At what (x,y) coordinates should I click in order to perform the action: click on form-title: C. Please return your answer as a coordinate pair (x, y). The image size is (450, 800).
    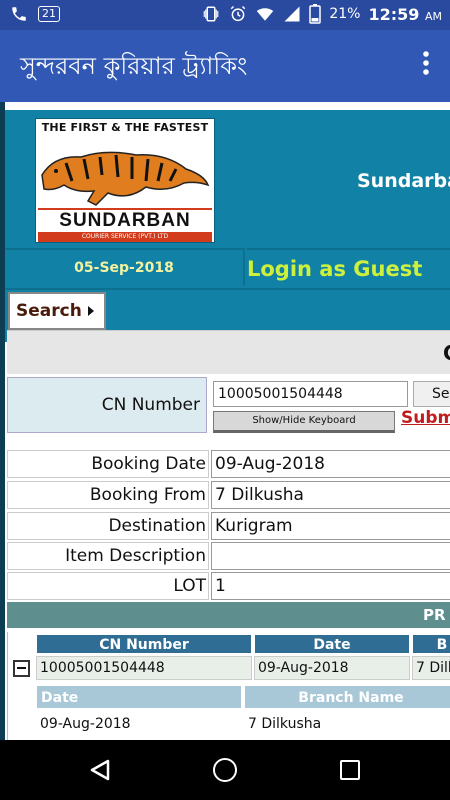
    Looking at the image, I should click on (228, 352).